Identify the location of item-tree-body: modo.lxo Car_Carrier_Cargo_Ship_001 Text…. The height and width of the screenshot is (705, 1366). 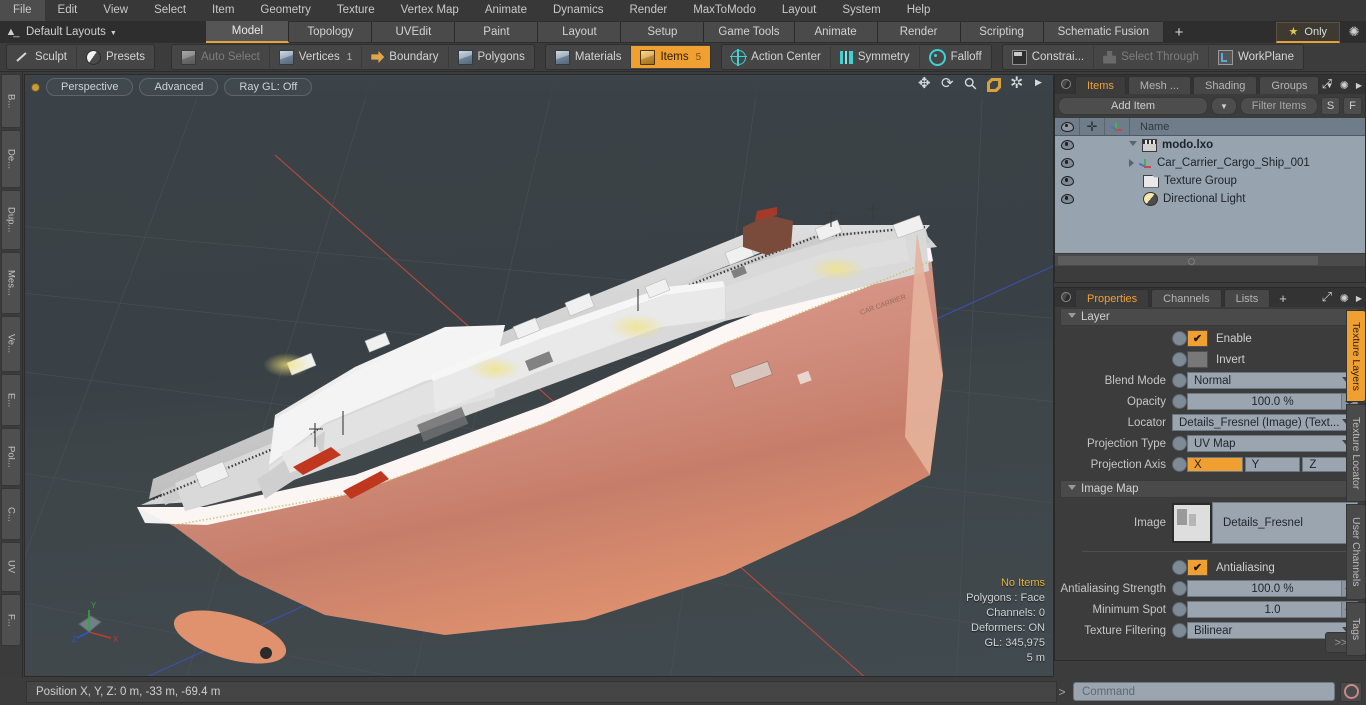
(1210, 201).